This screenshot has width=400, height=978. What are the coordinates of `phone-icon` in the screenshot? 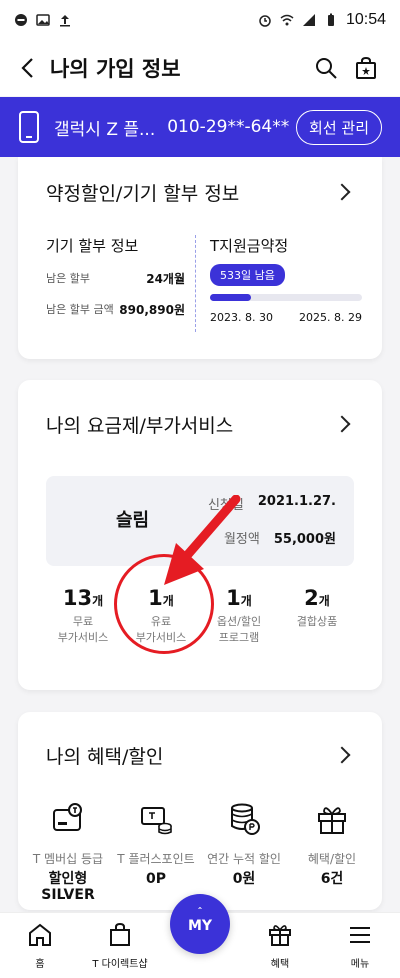 It's located at (29, 127).